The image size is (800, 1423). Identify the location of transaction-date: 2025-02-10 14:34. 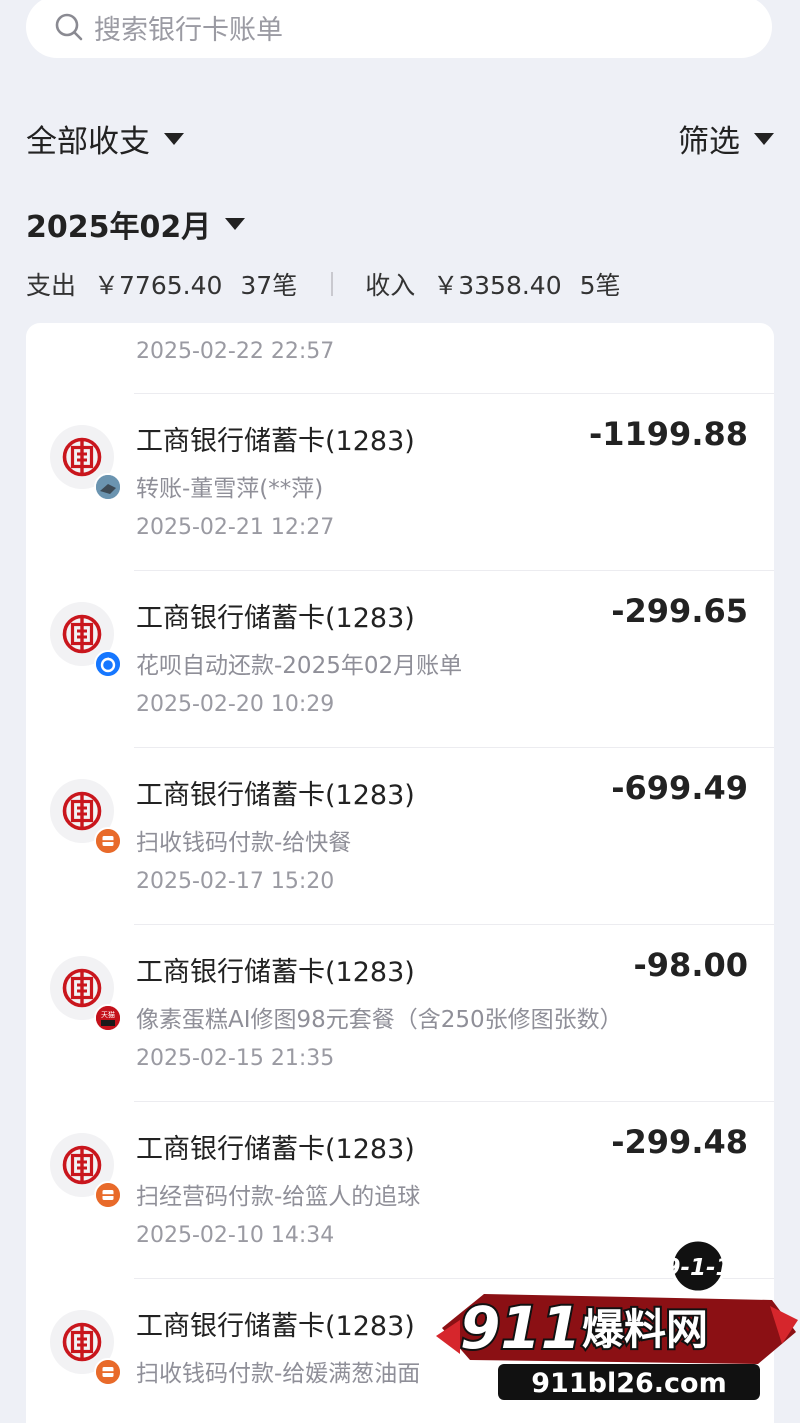
(235, 1235).